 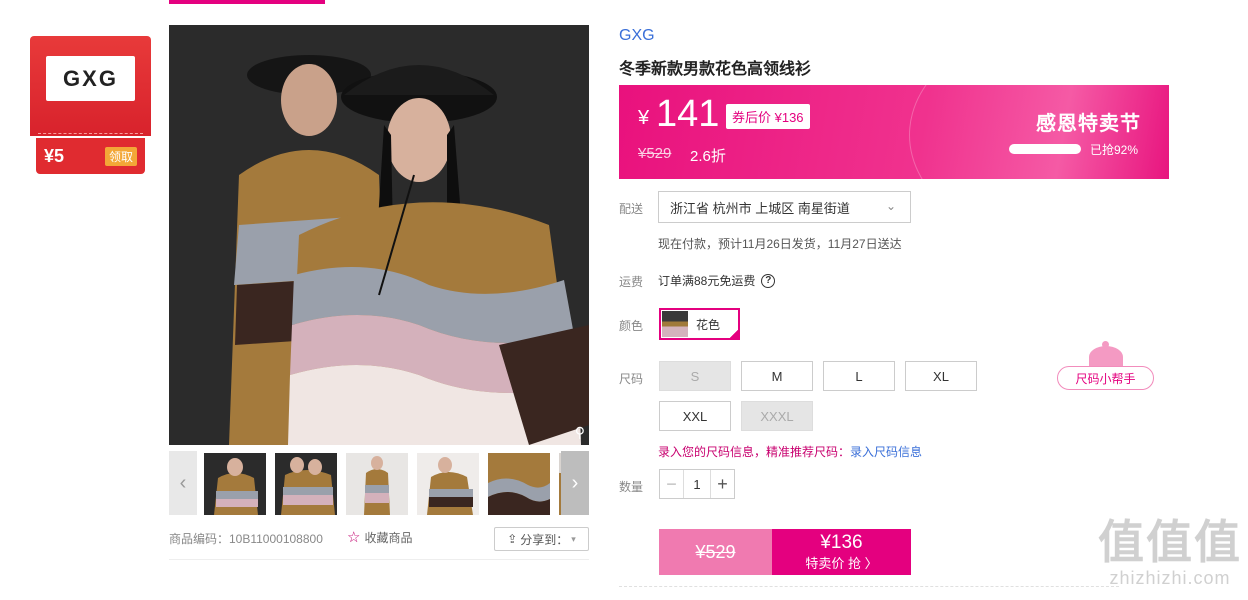 What do you see at coordinates (695, 416) in the screenshot?
I see `size-option-xxl: XXL` at bounding box center [695, 416].